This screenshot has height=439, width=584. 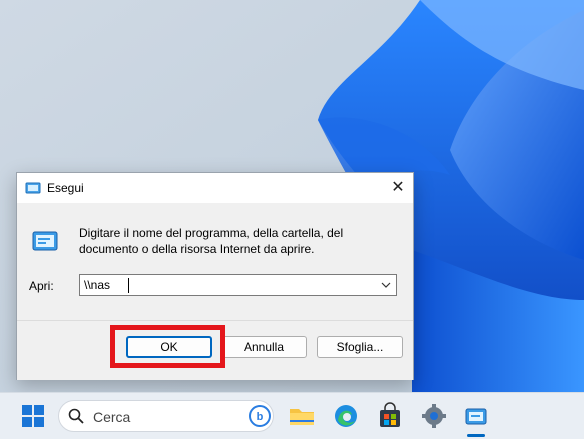 What do you see at coordinates (33, 416) in the screenshot?
I see `windows-start-icon` at bounding box center [33, 416].